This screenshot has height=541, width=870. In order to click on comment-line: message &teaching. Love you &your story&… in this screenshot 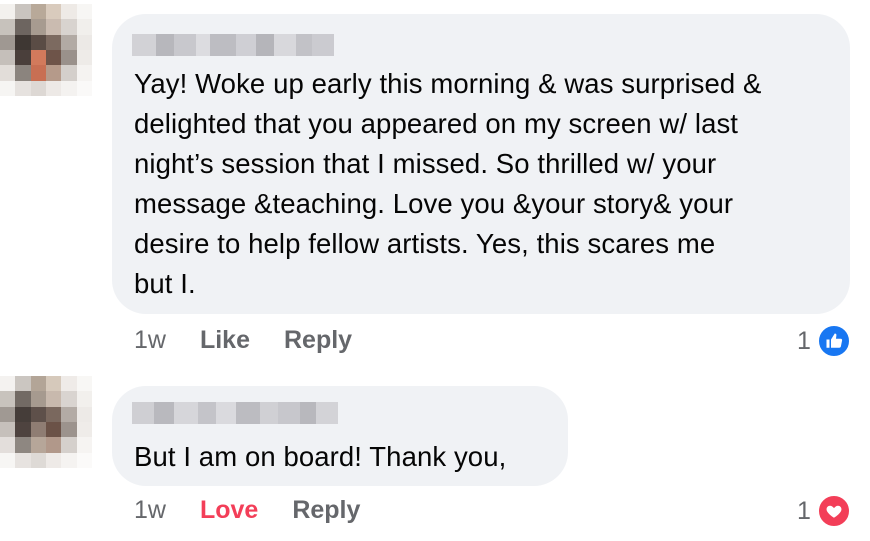, I will do `click(434, 203)`.